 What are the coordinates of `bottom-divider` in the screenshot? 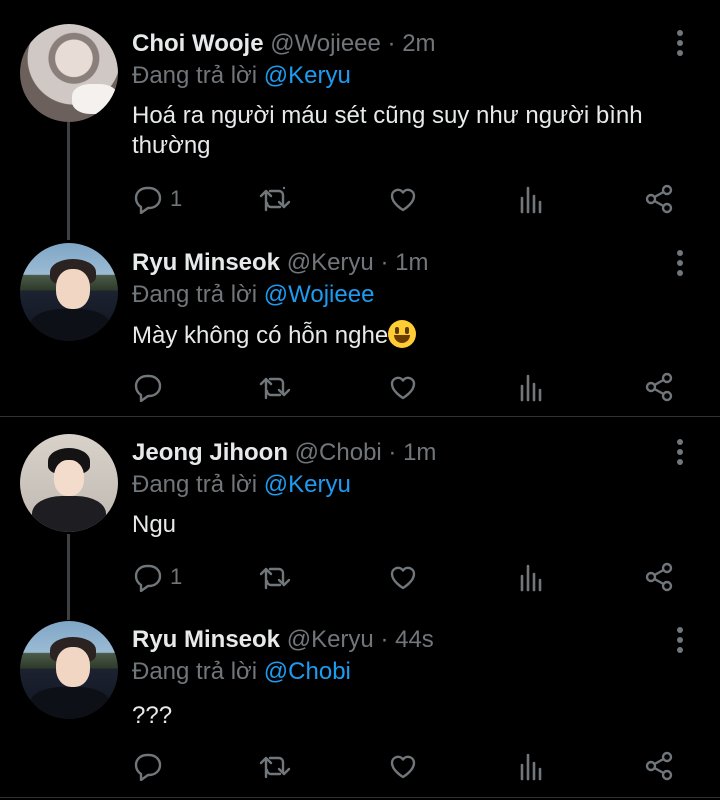 It's located at (360, 797).